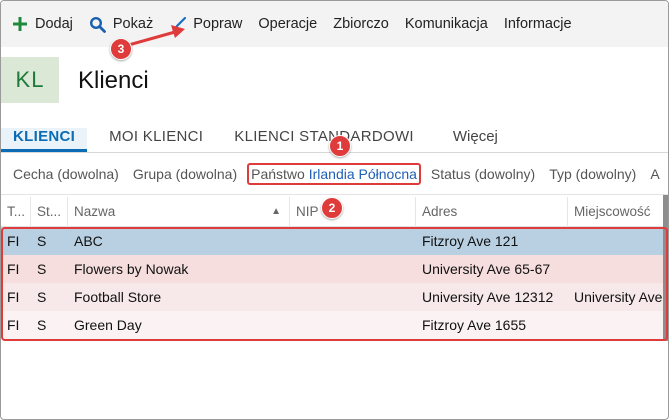 This screenshot has width=669, height=420. I want to click on search-icon, so click(98, 24).